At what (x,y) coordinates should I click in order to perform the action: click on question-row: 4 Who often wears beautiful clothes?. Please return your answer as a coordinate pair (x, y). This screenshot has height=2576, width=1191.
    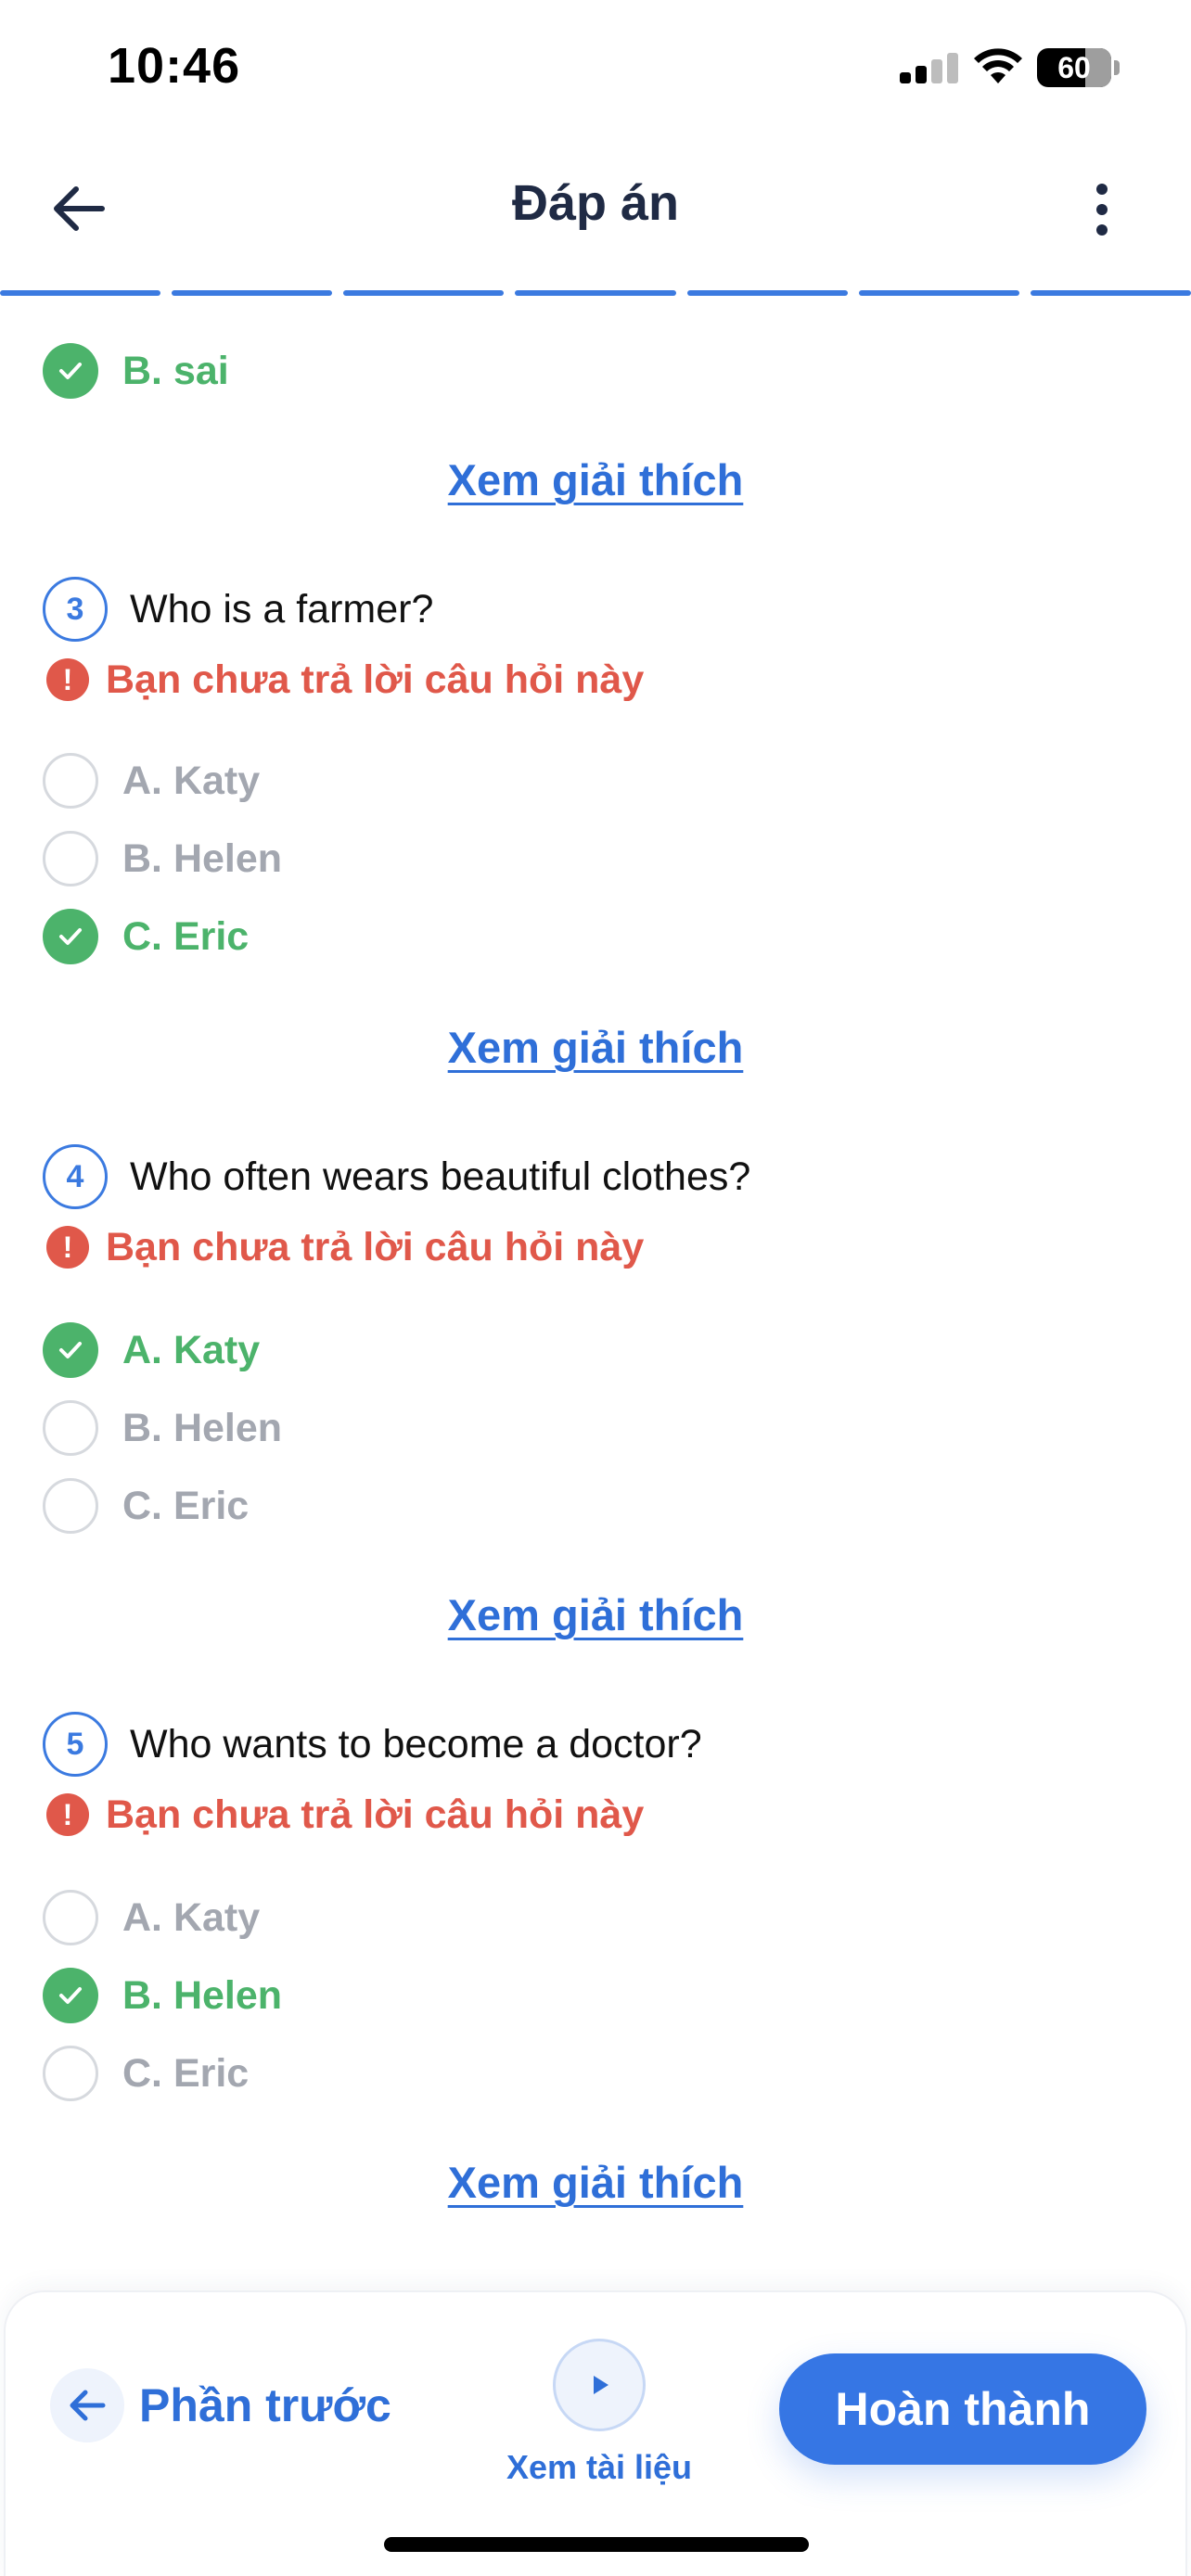
    Looking at the image, I should click on (396, 1176).